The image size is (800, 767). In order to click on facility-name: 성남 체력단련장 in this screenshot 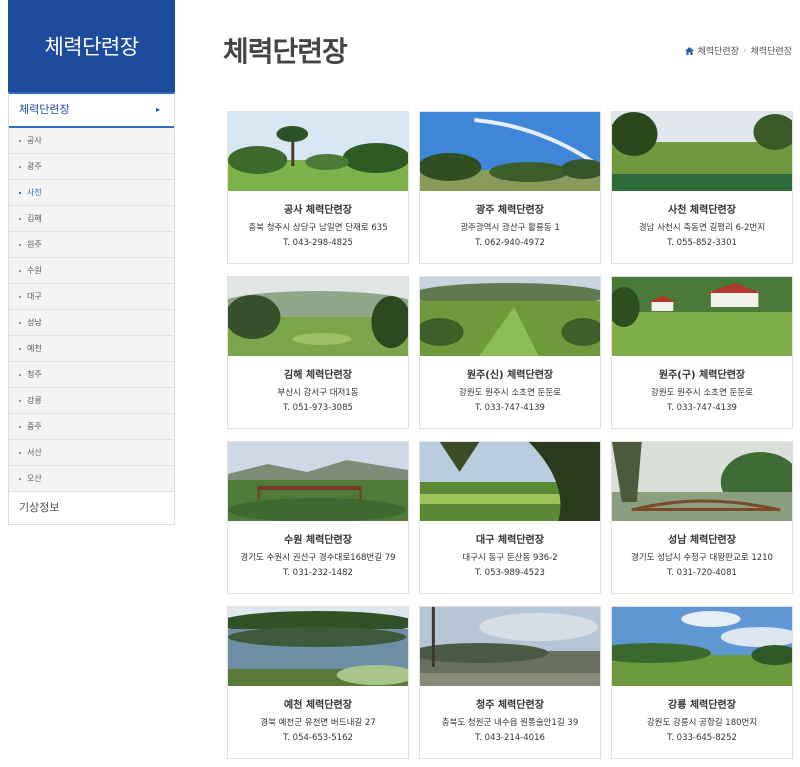, I will do `click(702, 540)`.